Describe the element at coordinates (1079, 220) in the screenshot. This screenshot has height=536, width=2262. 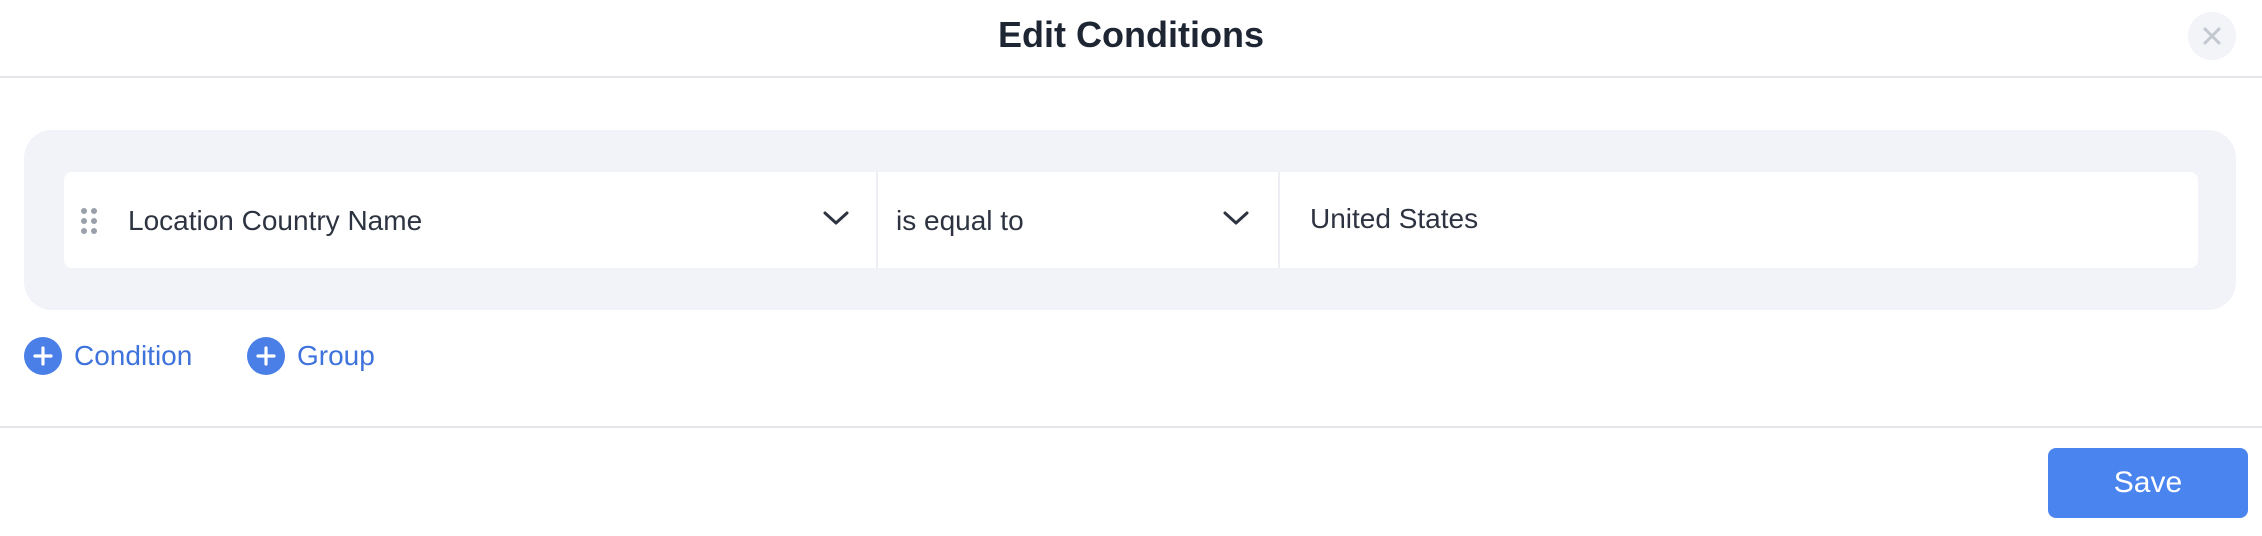
I see `operator-select: is equal to` at that location.